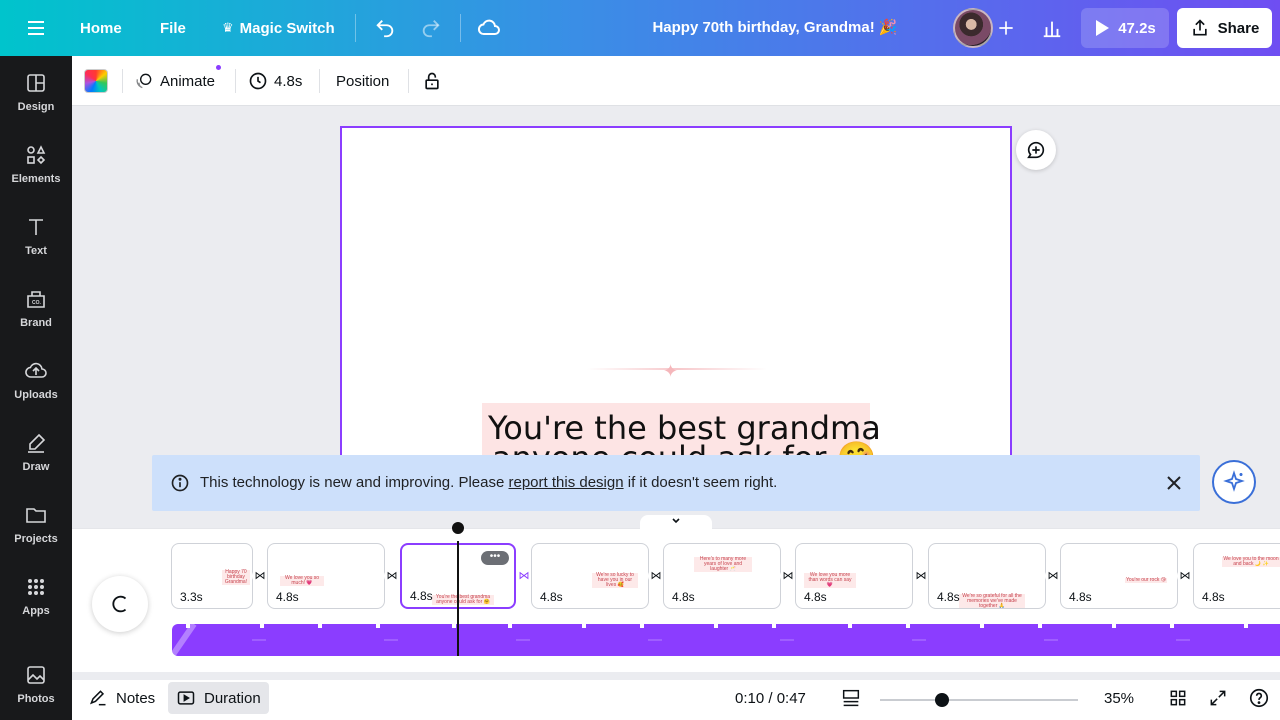 Image resolution: width=1280 pixels, height=720 pixels. I want to click on timeline-clip: We love you so much! 💗 4.8s, so click(326, 576).